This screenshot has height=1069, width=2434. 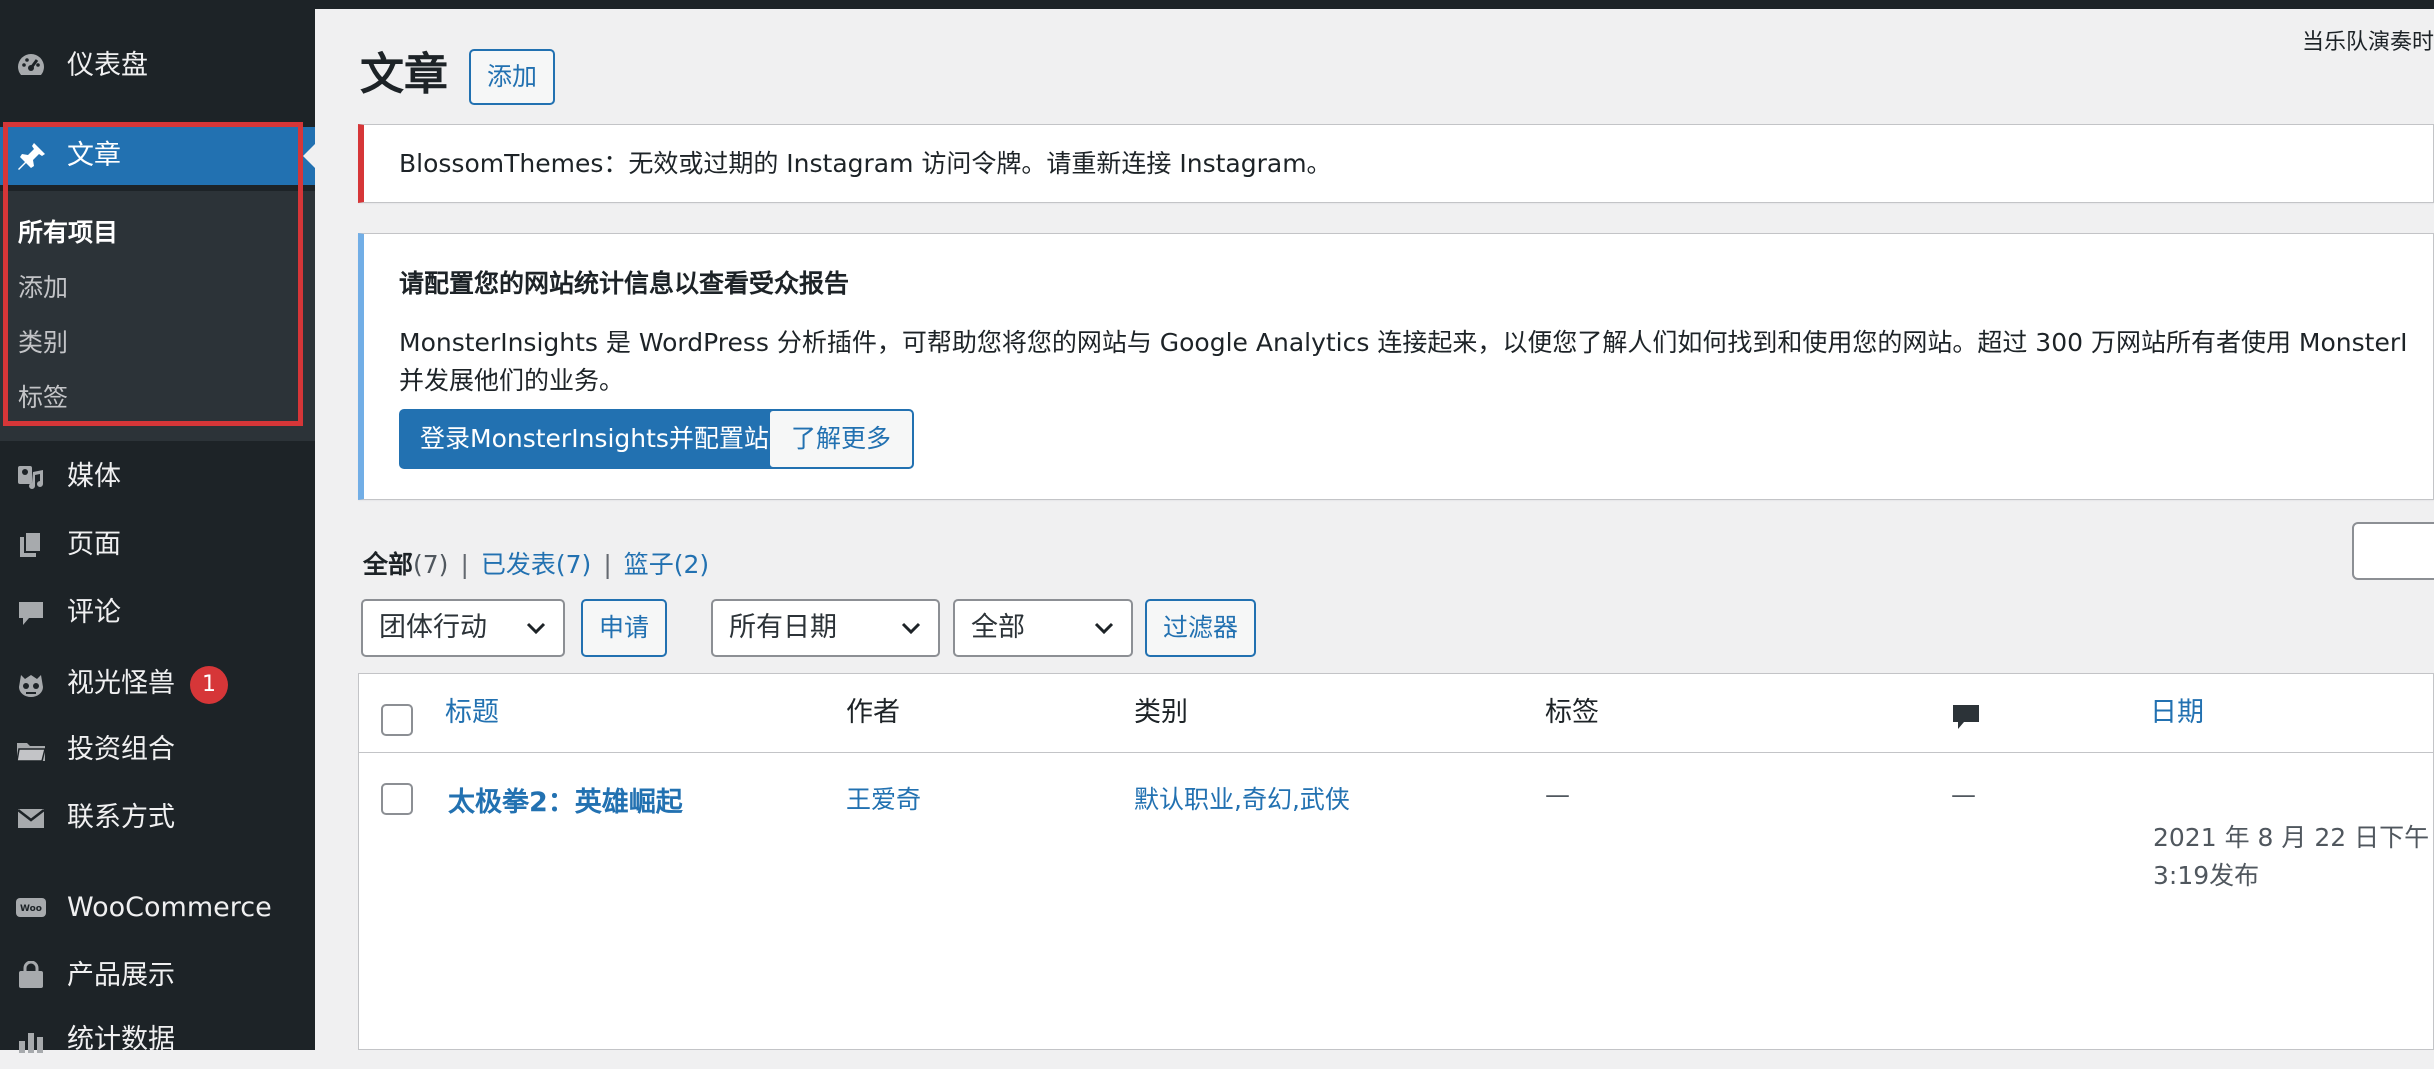 I want to click on search-input, so click(x=2393, y=551).